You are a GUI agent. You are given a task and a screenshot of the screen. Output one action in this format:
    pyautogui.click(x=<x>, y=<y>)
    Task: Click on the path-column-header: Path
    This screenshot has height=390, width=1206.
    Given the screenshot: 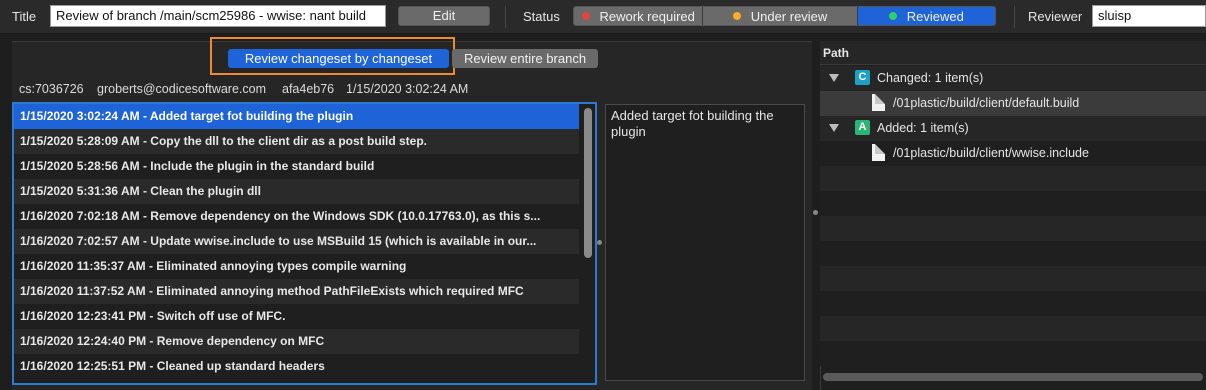 What is the action you would take?
    pyautogui.click(x=1013, y=53)
    